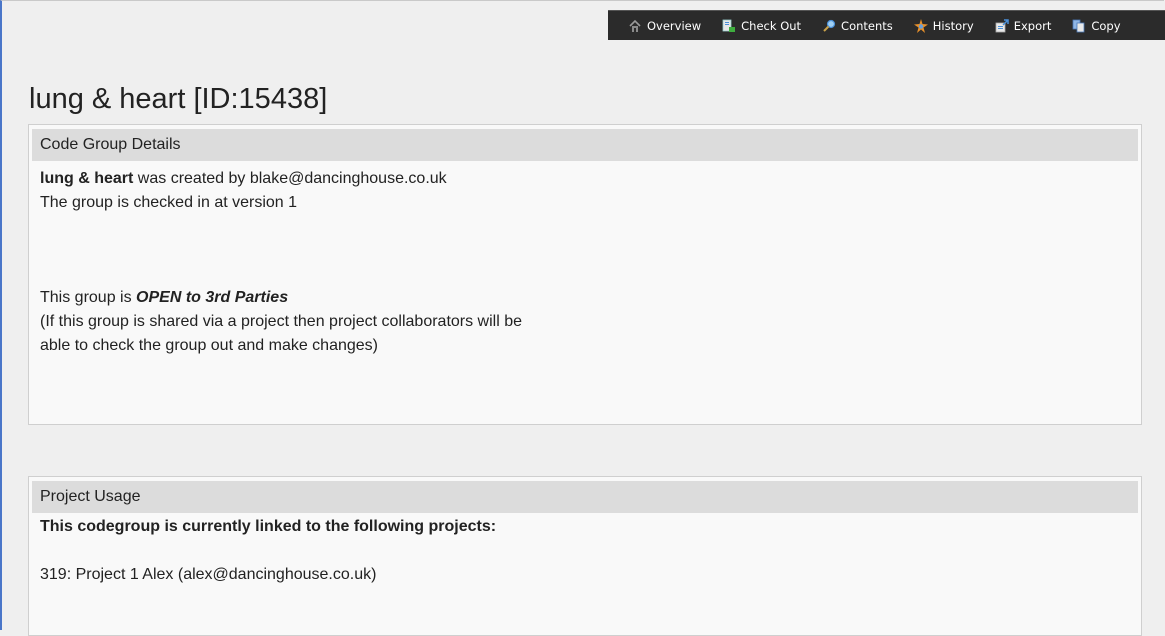 This screenshot has height=636, width=1165. Describe the element at coordinates (88, 297) in the screenshot. I see `open-prefix: This group is` at that location.